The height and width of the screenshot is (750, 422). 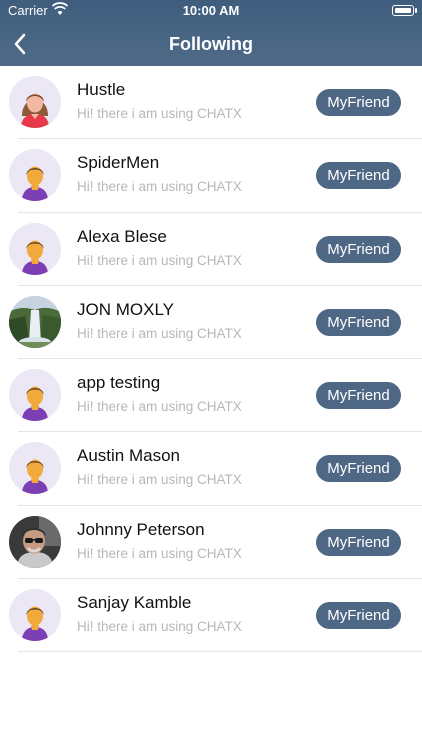 What do you see at coordinates (35, 321) in the screenshot?
I see `waterfall-photo-icon` at bounding box center [35, 321].